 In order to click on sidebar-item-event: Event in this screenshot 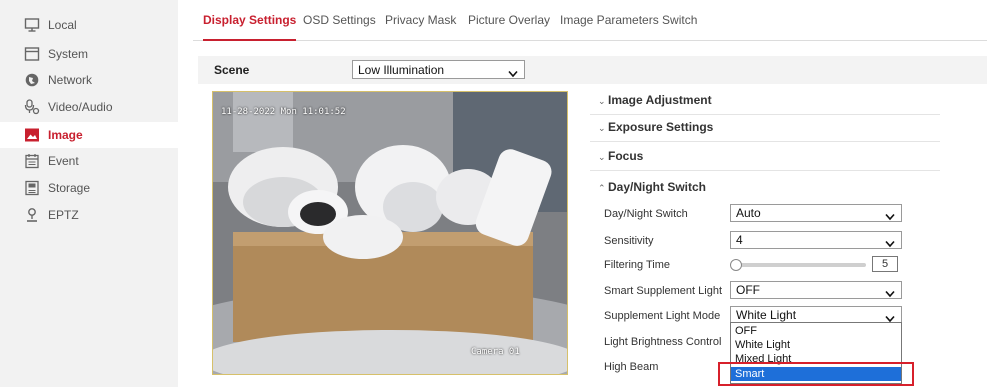, I will do `click(89, 161)`.